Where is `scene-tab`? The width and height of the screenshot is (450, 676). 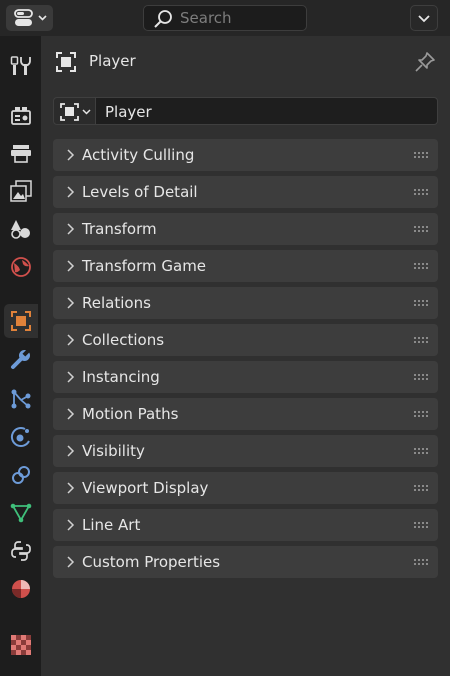
scene-tab is located at coordinates (21, 229).